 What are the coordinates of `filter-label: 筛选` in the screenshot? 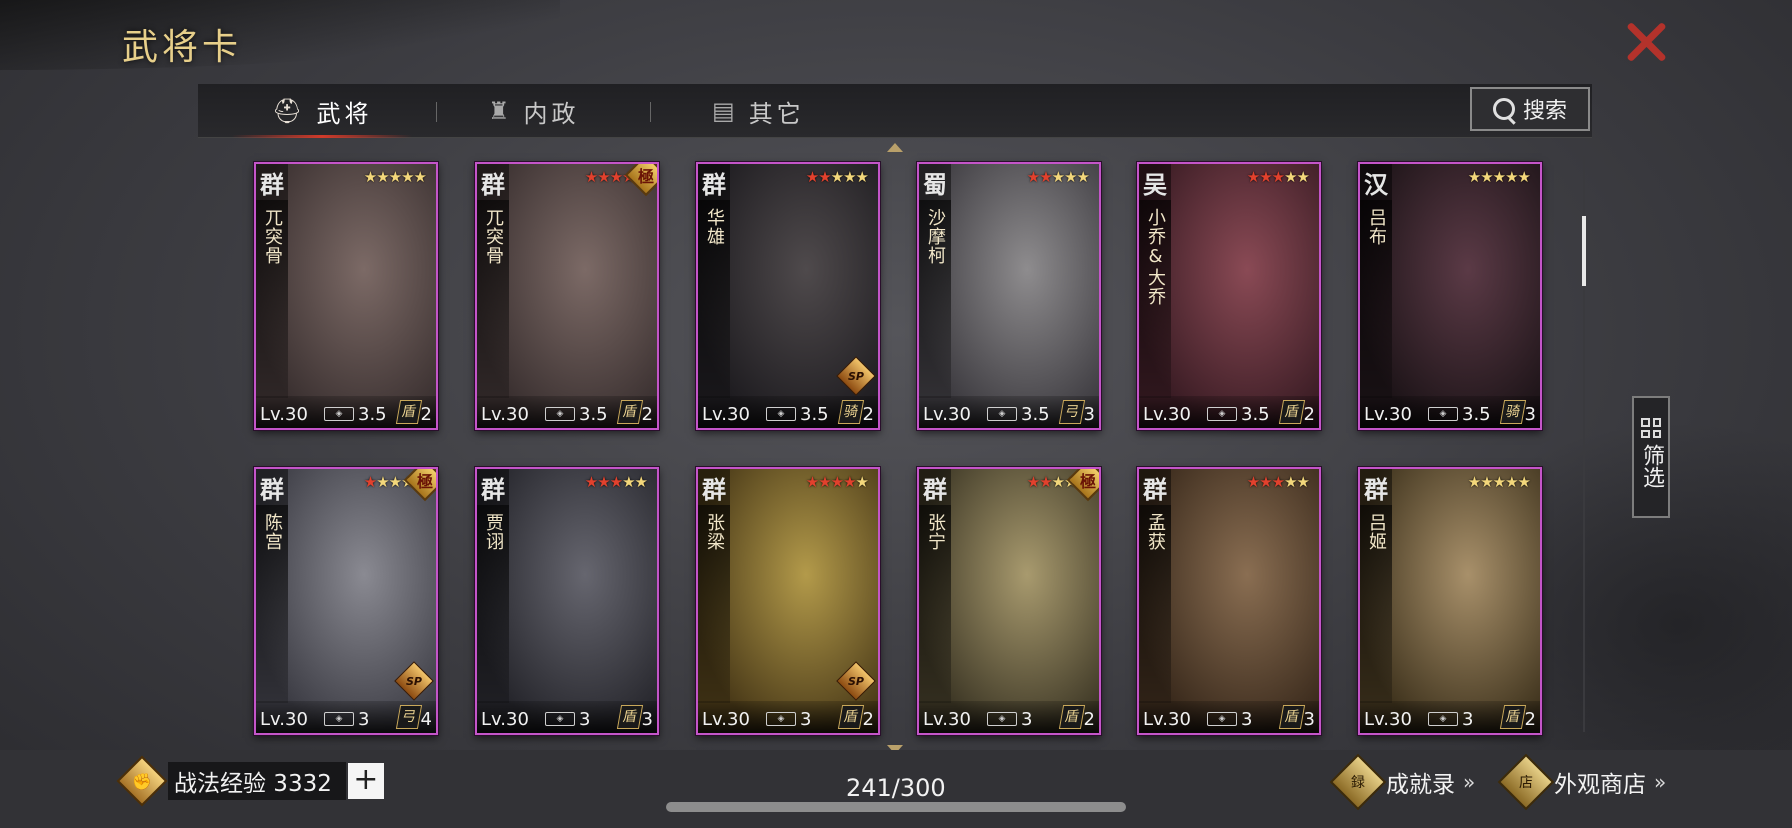 It's located at (1651, 466).